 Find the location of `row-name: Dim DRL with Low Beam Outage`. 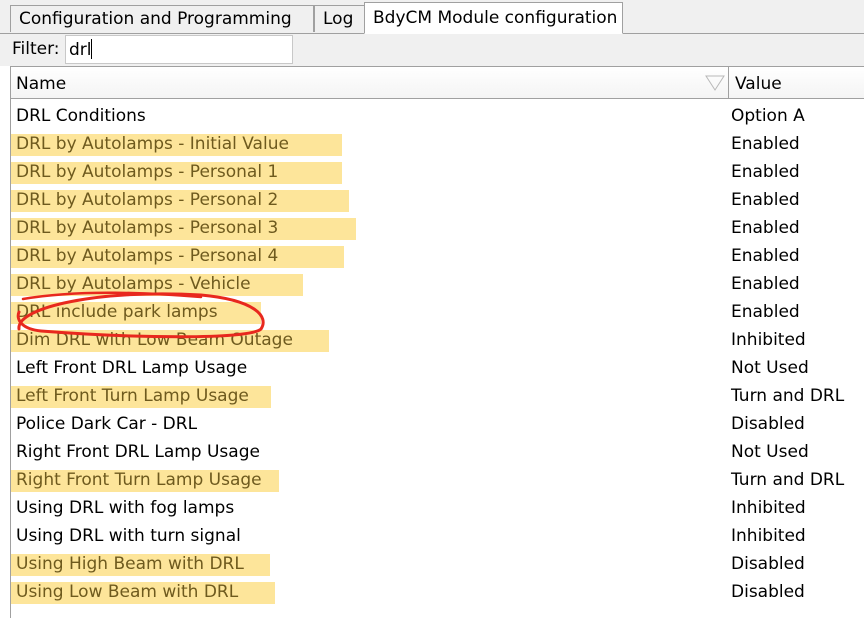

row-name: Dim DRL with Low Beam Outage is located at coordinates (154, 340).